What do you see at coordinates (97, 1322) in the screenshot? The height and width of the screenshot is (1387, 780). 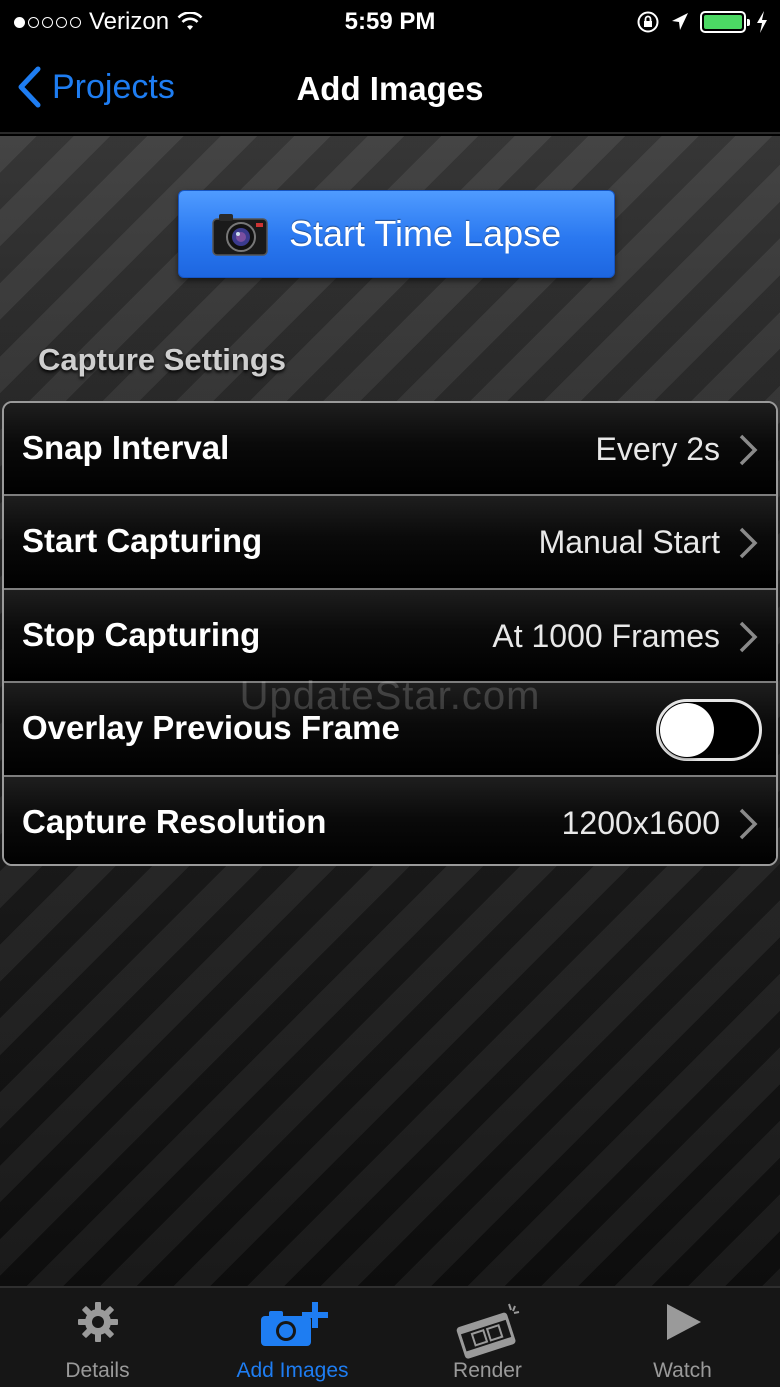 I see `gear-icon` at bounding box center [97, 1322].